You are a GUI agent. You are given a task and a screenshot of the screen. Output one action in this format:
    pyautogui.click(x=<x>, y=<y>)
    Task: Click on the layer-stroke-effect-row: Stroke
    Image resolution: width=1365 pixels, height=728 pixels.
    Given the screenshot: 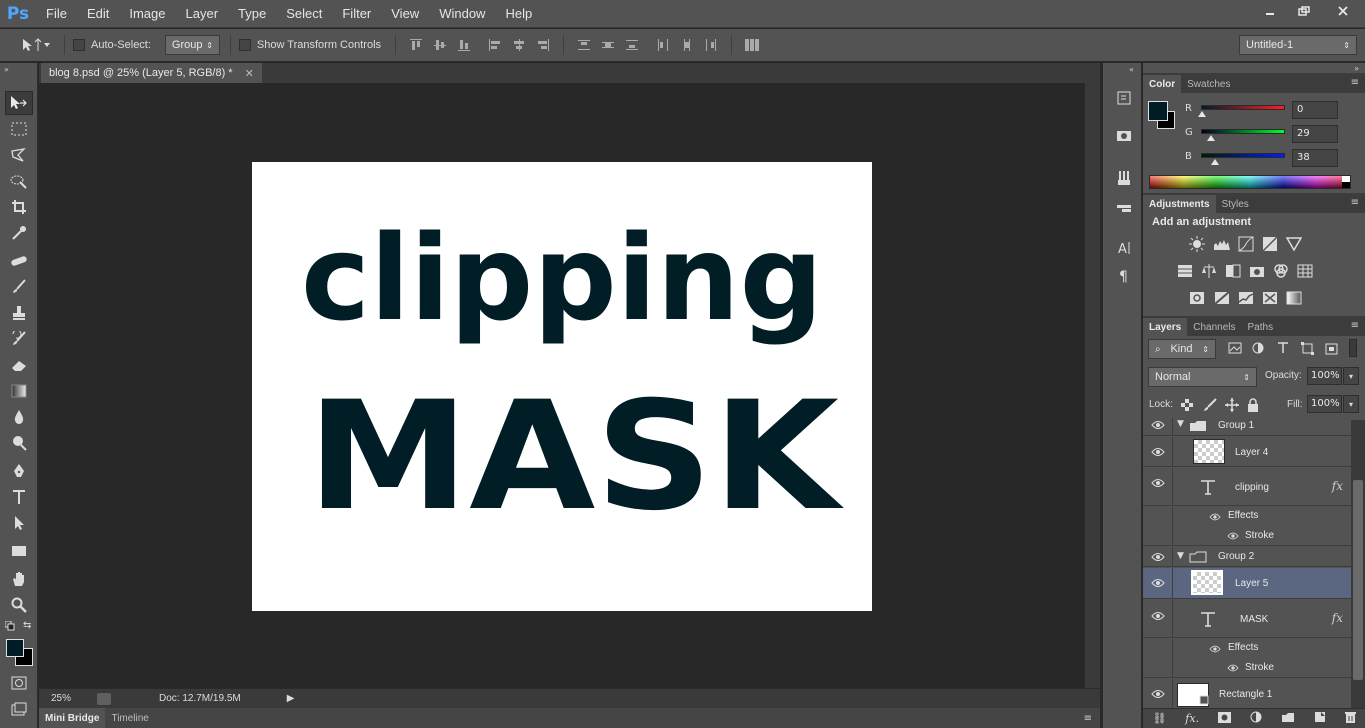 What is the action you would take?
    pyautogui.click(x=1247, y=536)
    